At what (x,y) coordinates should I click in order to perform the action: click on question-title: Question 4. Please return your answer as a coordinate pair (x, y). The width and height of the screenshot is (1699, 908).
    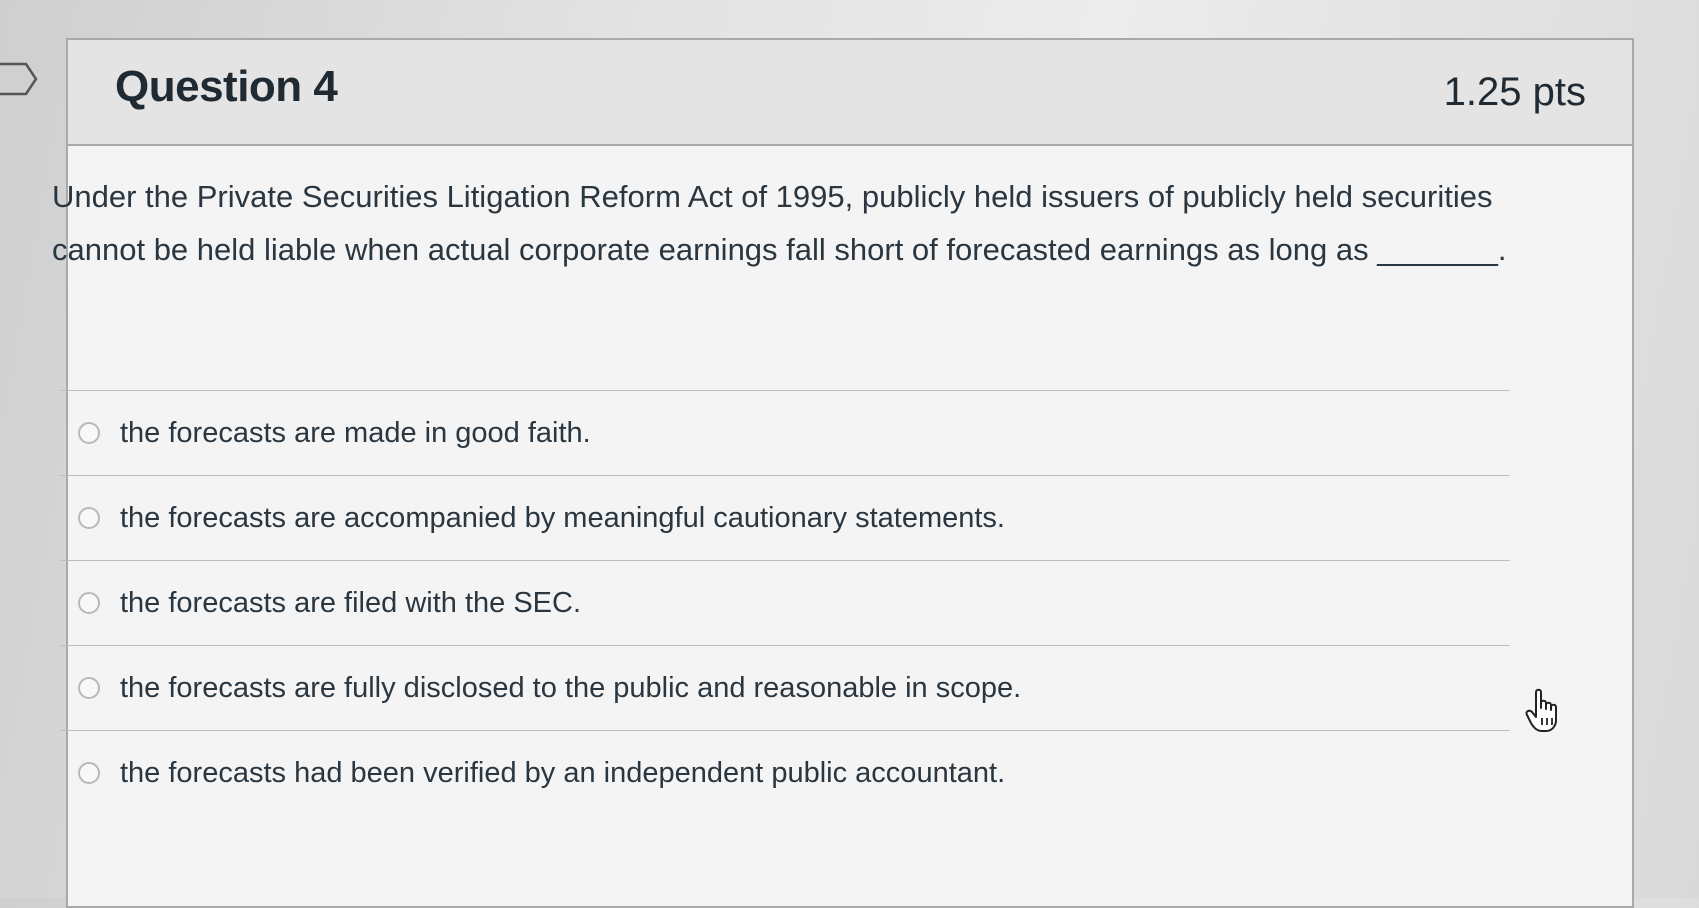
    Looking at the image, I should click on (226, 86).